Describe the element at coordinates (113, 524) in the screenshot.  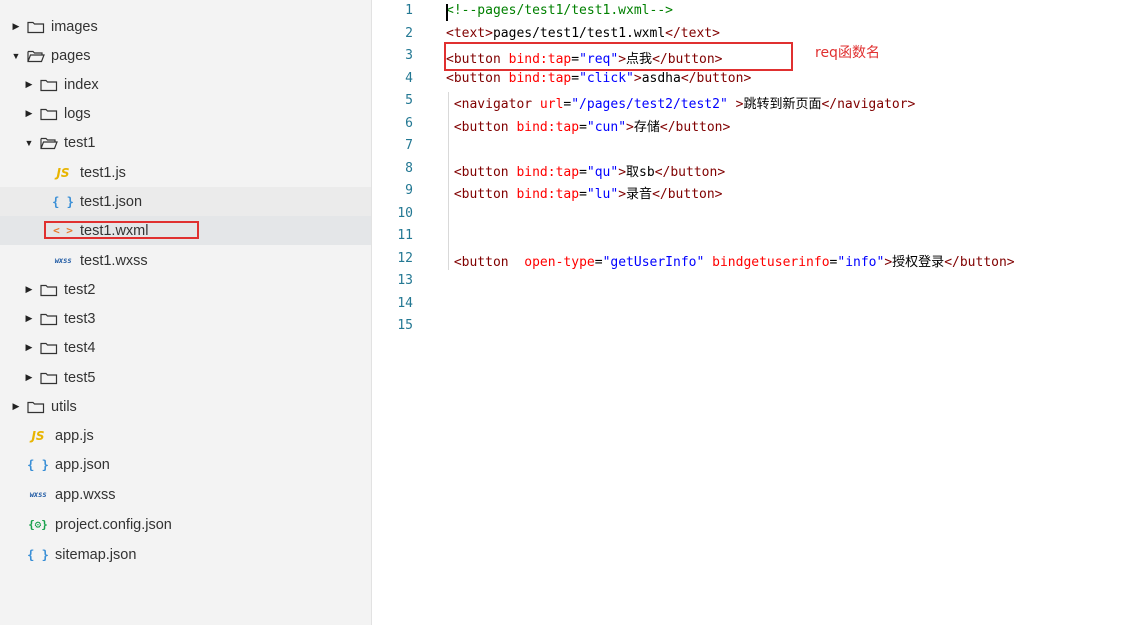
I see `tree-item-label: project.config.json` at that location.